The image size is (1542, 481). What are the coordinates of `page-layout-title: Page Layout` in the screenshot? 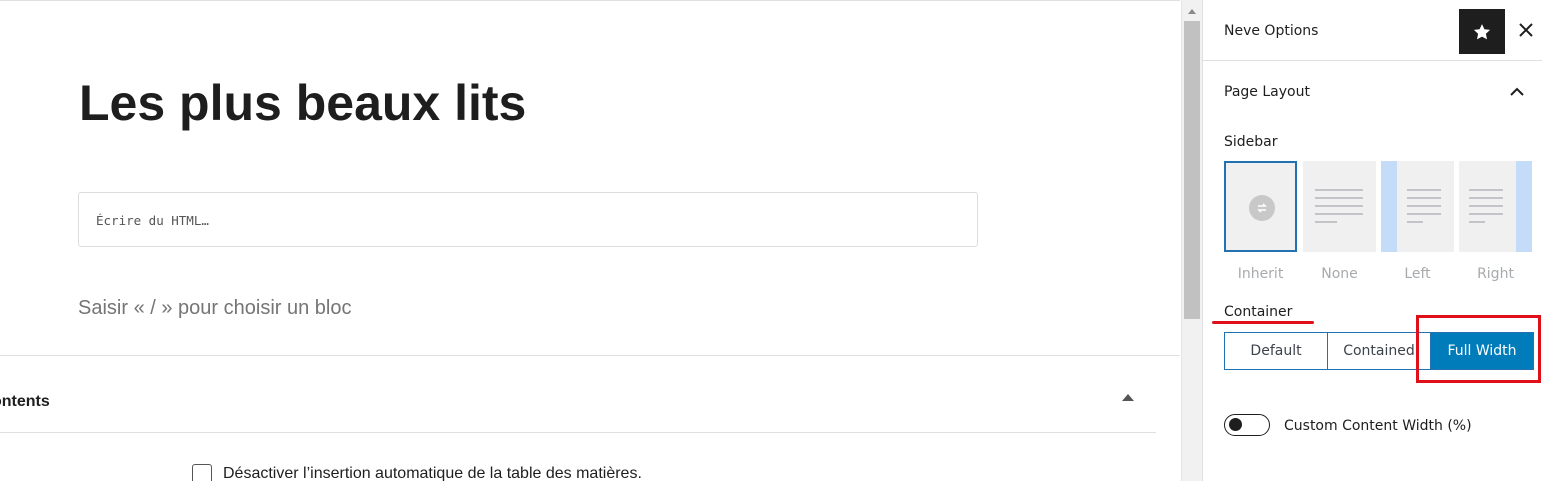 It's located at (1267, 92).